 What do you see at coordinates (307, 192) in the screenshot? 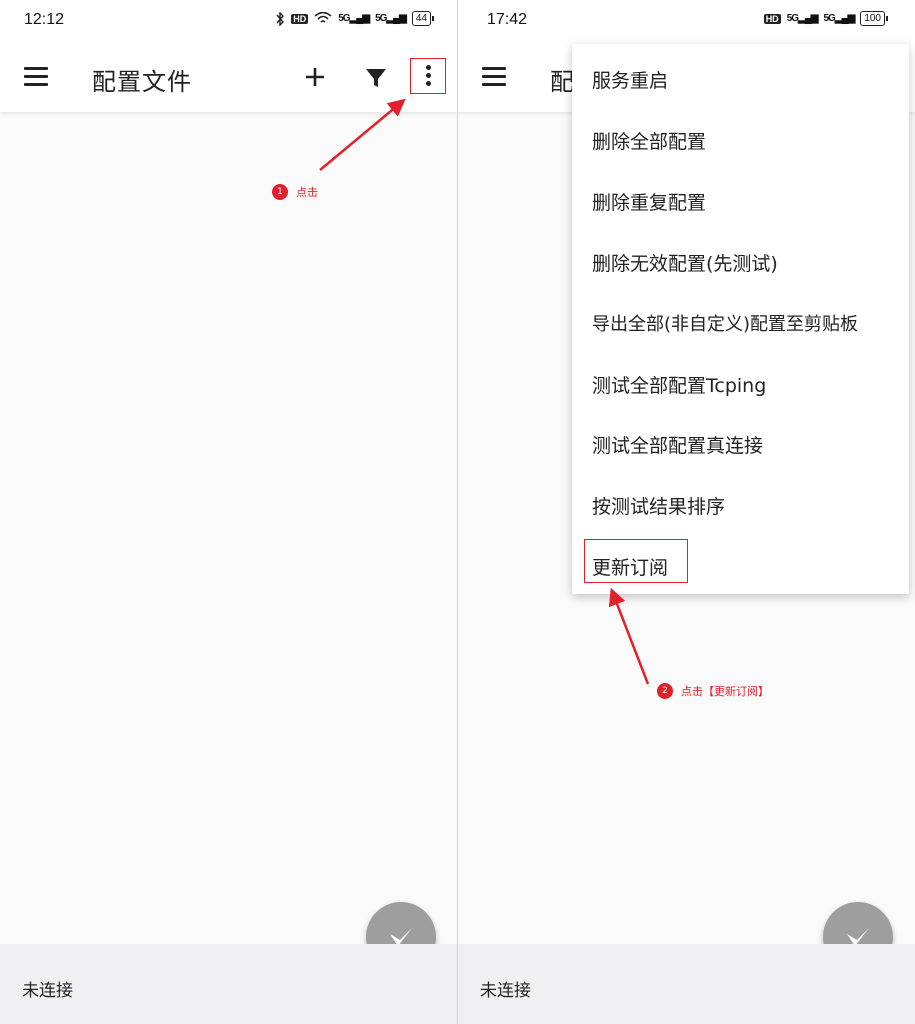
I see `annotation-text: 点击` at bounding box center [307, 192].